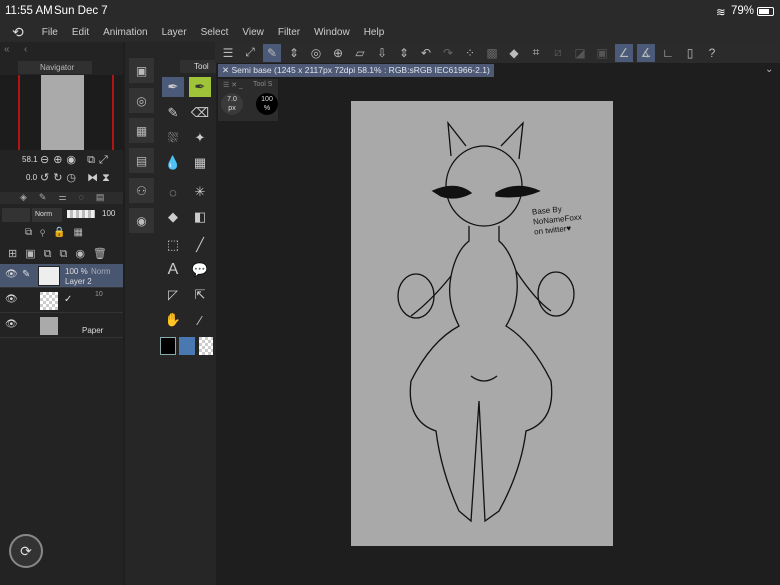 The width and height of the screenshot is (780, 585). What do you see at coordinates (200, 192) in the screenshot?
I see `magic-wand-icon: ✳` at bounding box center [200, 192].